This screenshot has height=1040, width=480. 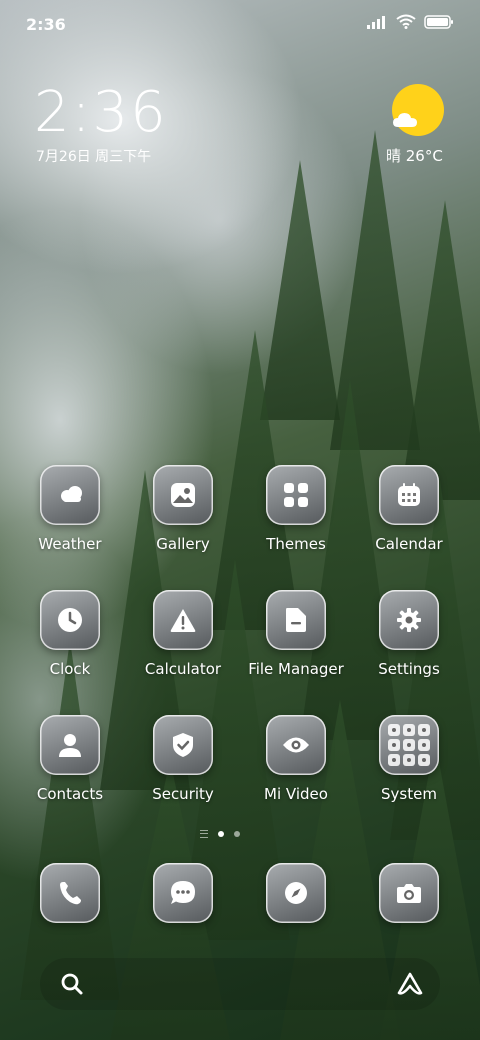 I want to click on gallery-image-icon, so click(x=183, y=495).